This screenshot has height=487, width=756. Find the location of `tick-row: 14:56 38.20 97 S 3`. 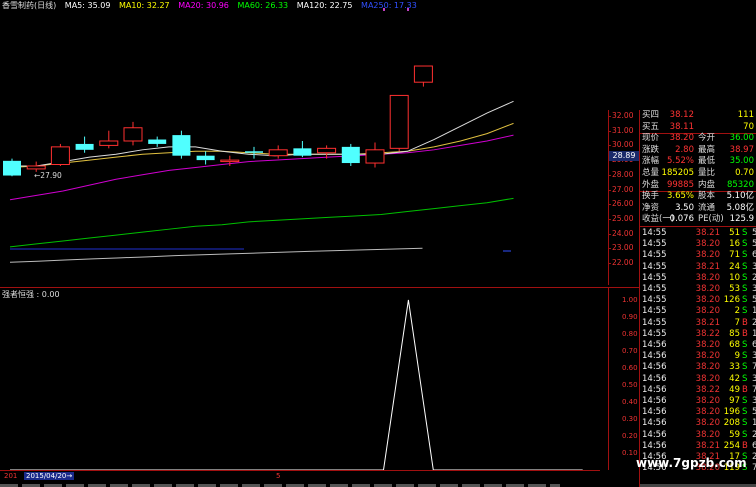

tick-row: 14:56 38.20 97 S 3 is located at coordinates (698, 401).